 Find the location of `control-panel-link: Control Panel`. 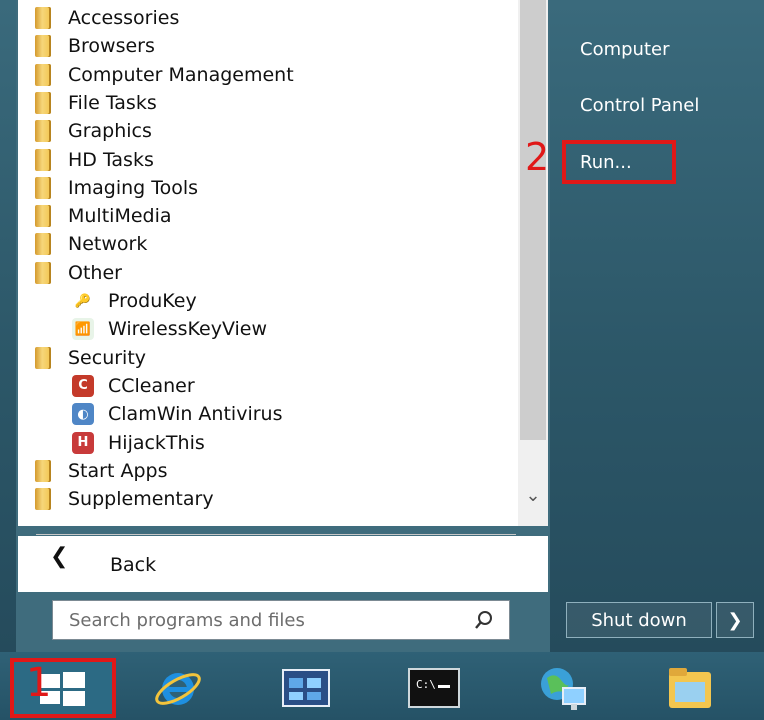

control-panel-link: Control Panel is located at coordinates (632, 105).